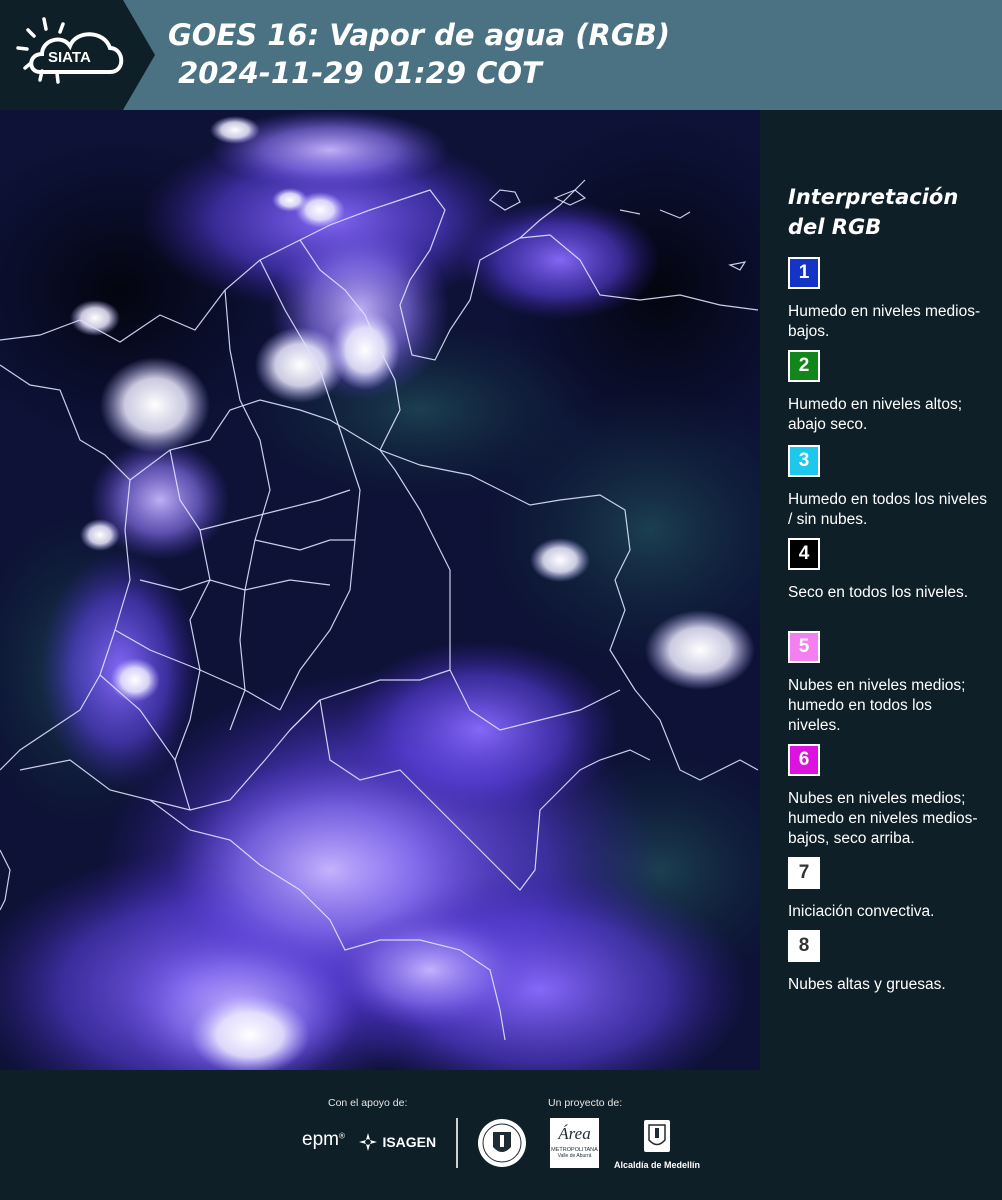  What do you see at coordinates (585, 1103) in the screenshot?
I see `project-label: Un proyecto de:` at bounding box center [585, 1103].